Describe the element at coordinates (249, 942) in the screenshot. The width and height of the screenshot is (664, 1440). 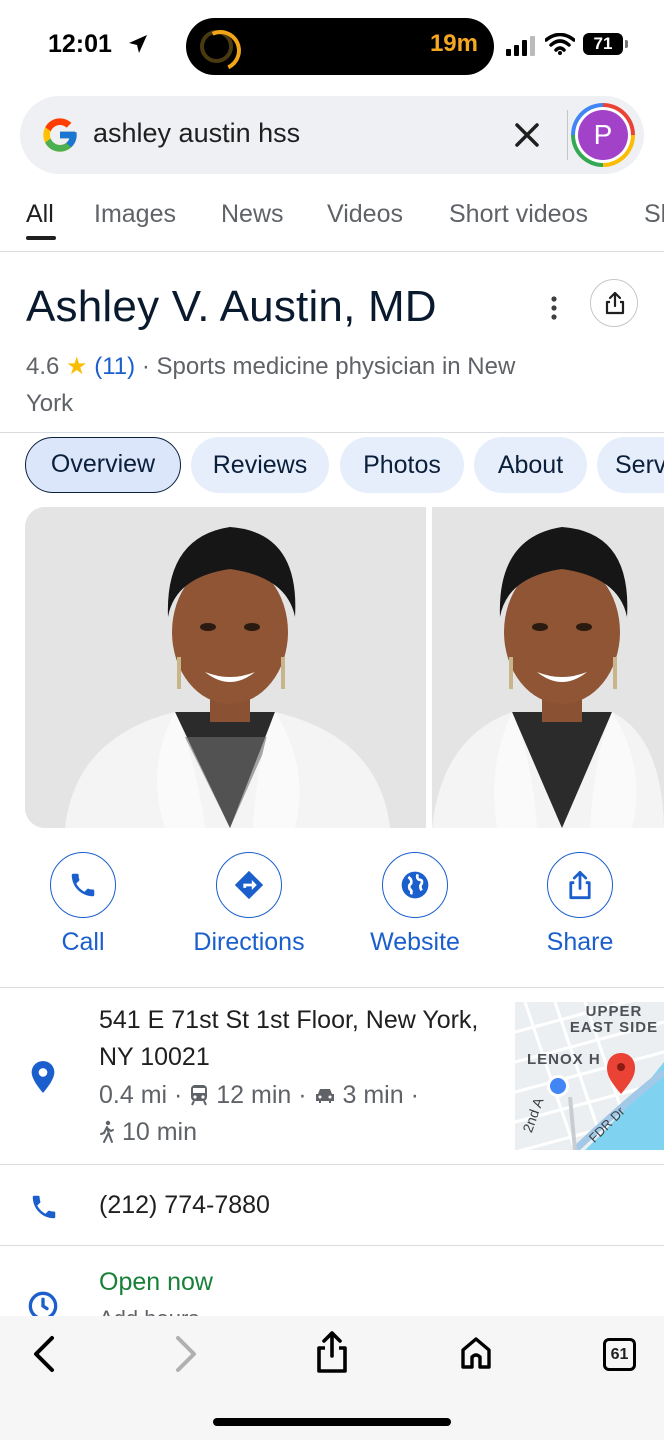
I see `directions-label: Directions` at that location.